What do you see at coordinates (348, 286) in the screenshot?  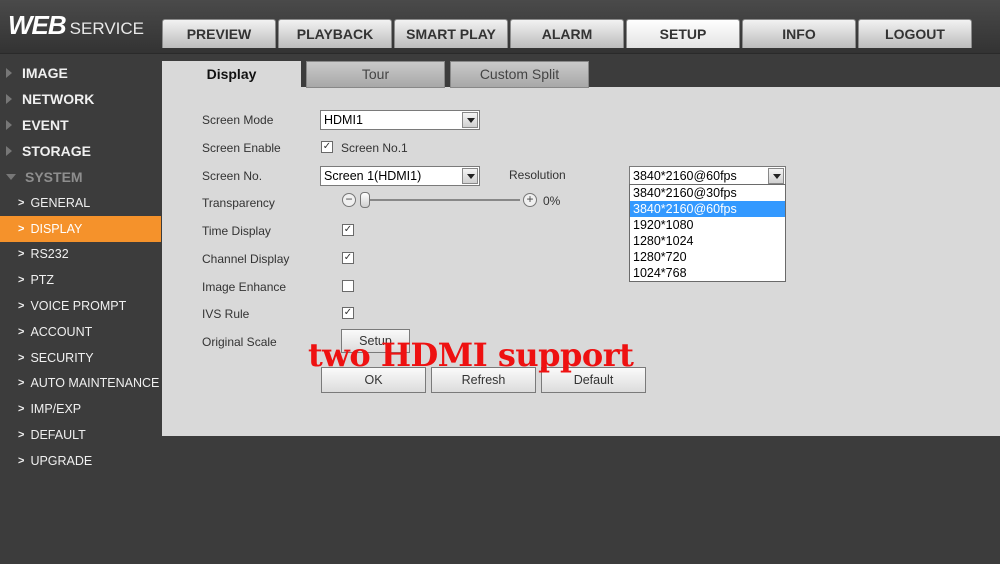 I see `image-enhance-checkbox` at bounding box center [348, 286].